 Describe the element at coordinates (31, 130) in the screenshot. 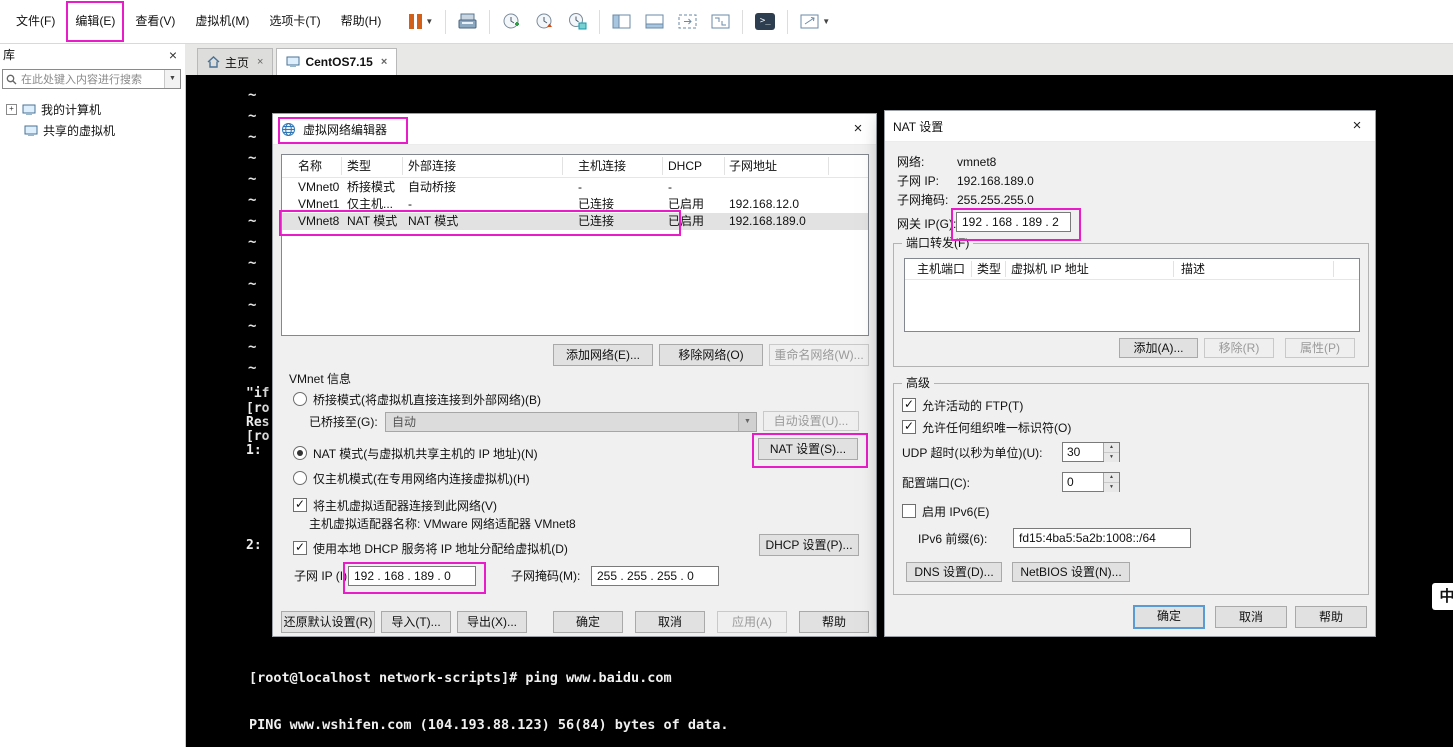

I see `computer-icon` at that location.